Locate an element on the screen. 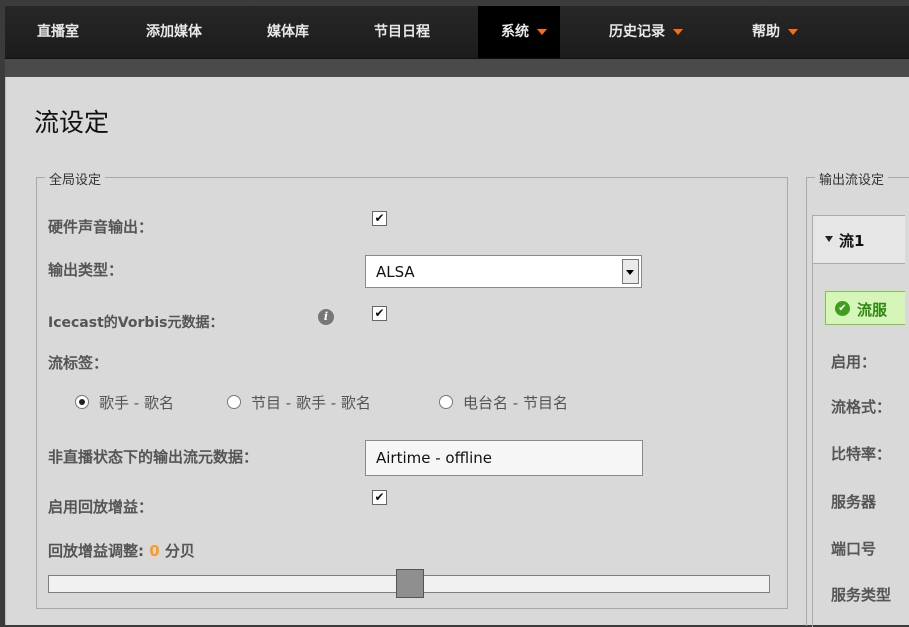  server-label: 服务器 is located at coordinates (854, 502).